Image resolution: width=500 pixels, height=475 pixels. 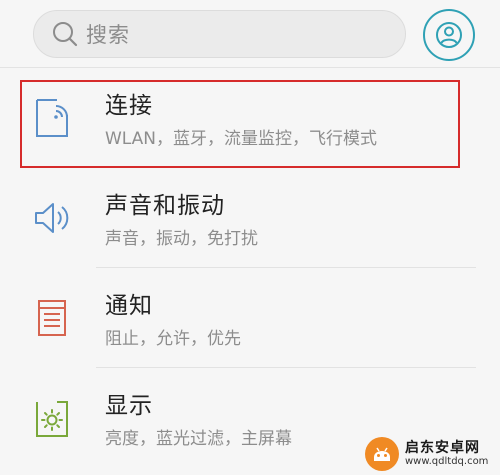 What do you see at coordinates (442, 447) in the screenshot?
I see `watermark-name: 启东安卓网` at bounding box center [442, 447].